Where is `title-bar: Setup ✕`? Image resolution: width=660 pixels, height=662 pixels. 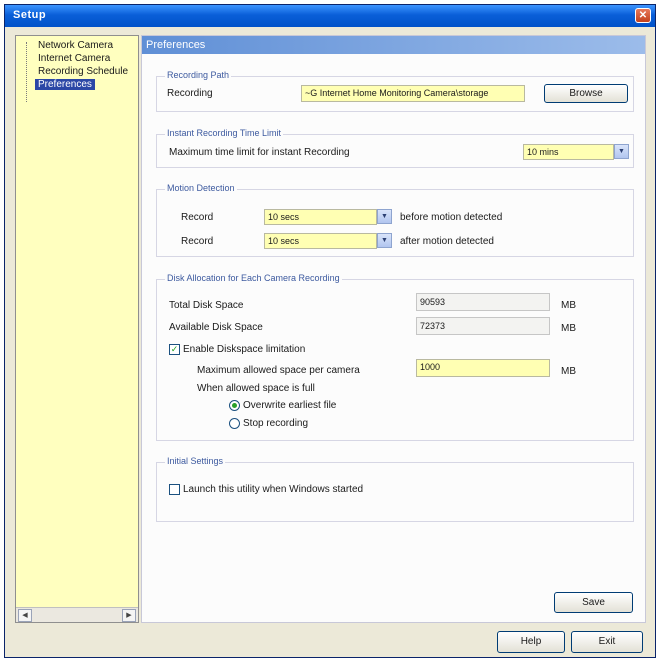
title-bar: Setup ✕ is located at coordinates (330, 16).